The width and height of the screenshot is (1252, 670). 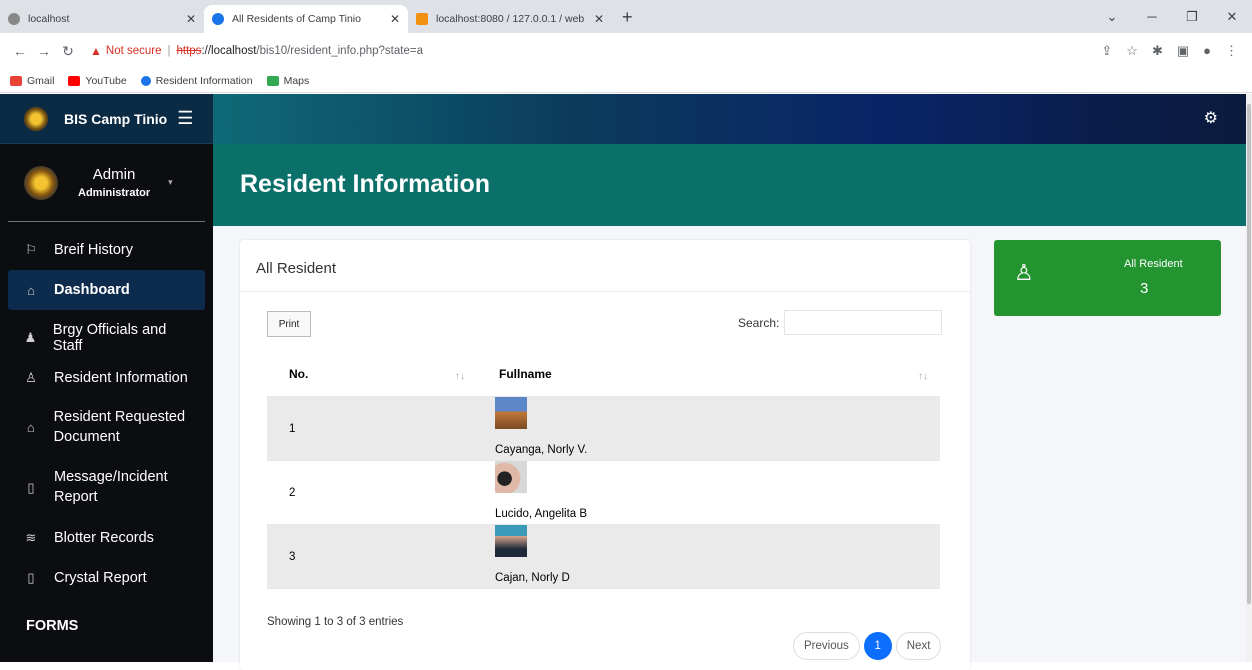 I want to click on info-of: of, so click(x=351, y=622).